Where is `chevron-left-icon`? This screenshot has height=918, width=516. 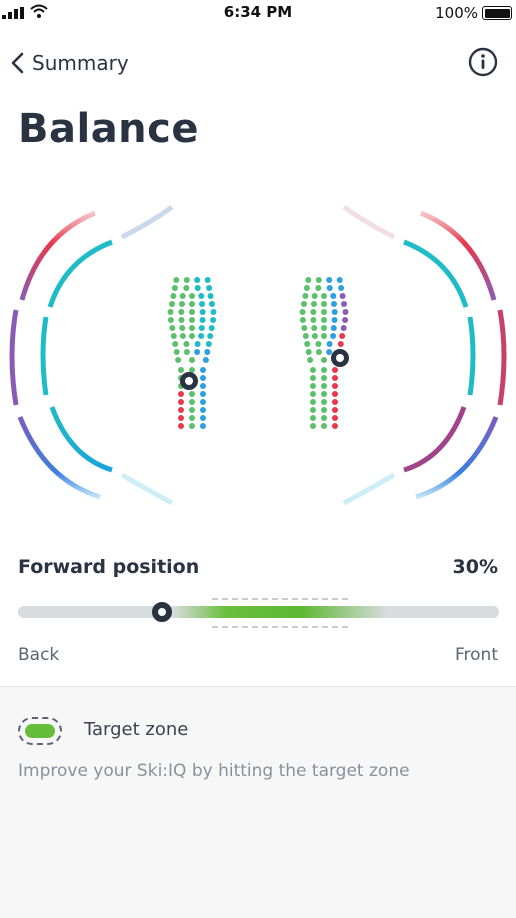
chevron-left-icon is located at coordinates (17, 63).